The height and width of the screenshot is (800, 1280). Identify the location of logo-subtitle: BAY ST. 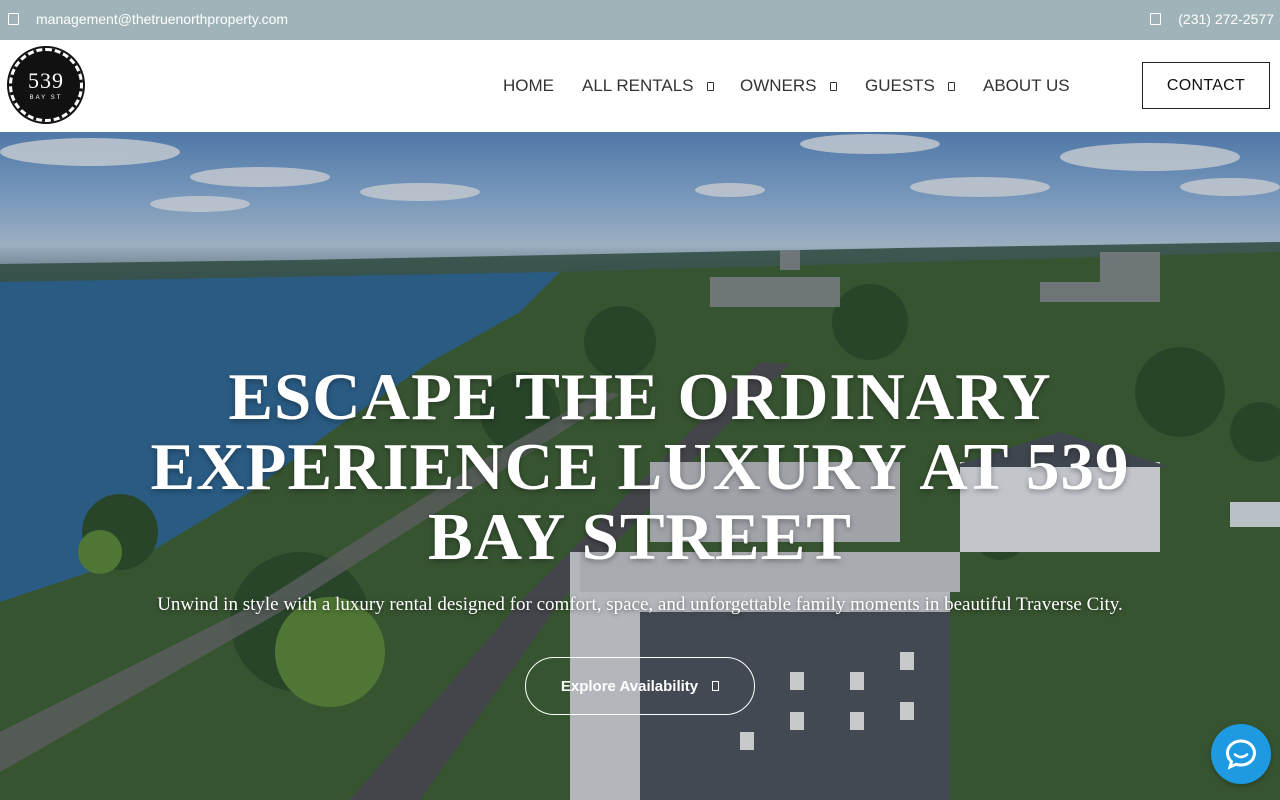
(46, 97).